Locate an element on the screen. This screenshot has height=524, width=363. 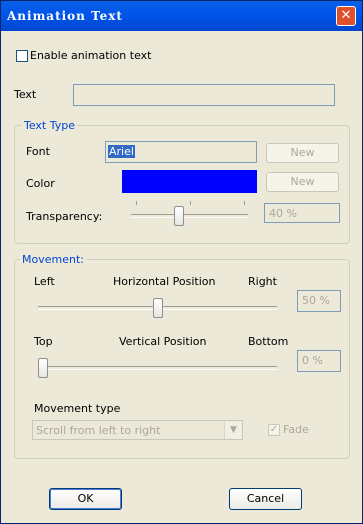
vertical-position-label: Vertical Position is located at coordinates (163, 341).